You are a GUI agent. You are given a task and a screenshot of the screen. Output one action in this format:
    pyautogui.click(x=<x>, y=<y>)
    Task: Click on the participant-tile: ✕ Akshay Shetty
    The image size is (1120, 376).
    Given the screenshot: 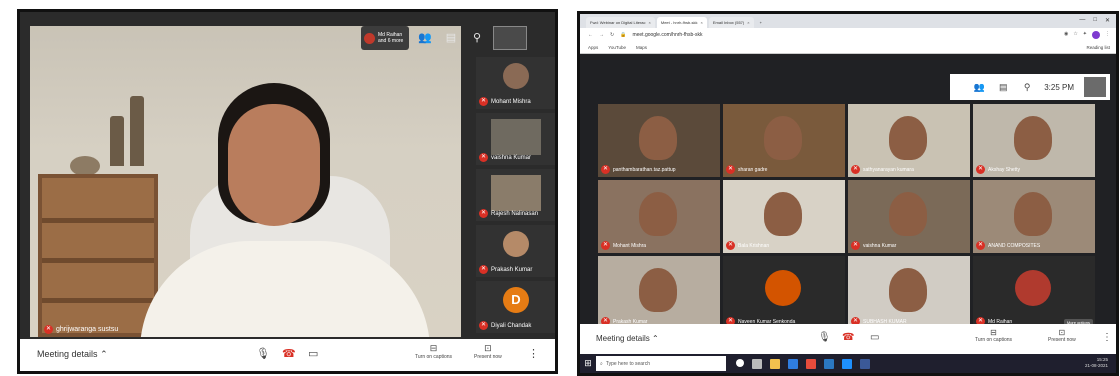 What is the action you would take?
    pyautogui.click(x=1034, y=140)
    